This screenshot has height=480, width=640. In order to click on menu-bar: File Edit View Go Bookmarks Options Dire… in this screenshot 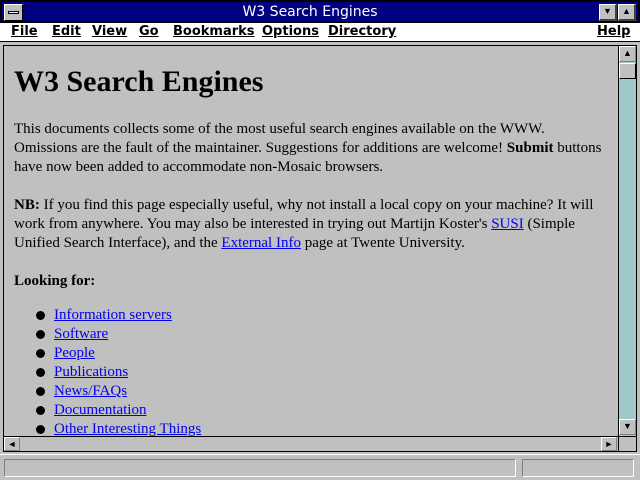, I will do `click(320, 32)`.